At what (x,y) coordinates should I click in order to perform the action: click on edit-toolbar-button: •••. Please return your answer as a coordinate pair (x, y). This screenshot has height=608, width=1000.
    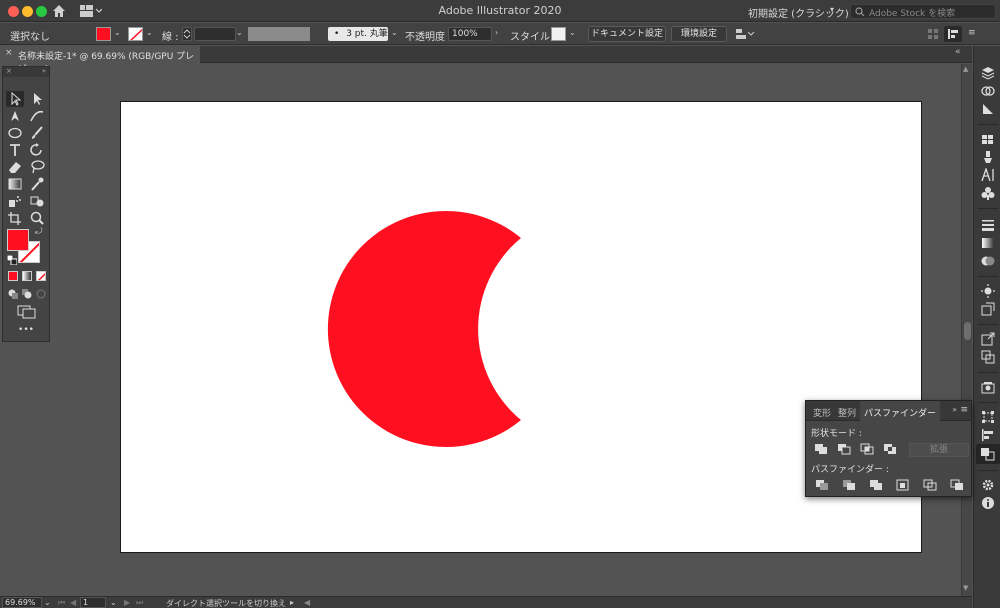
    Looking at the image, I should click on (26, 330).